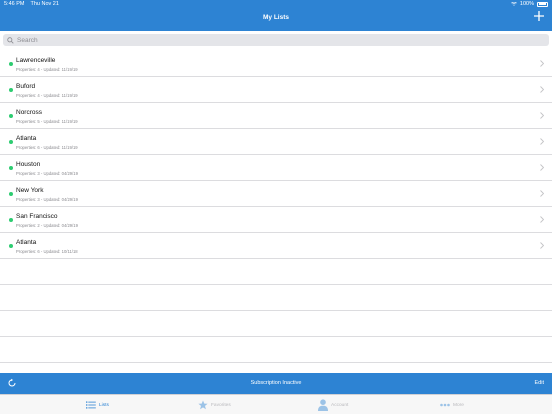 The image size is (552, 415). I want to click on person-icon, so click(323, 405).